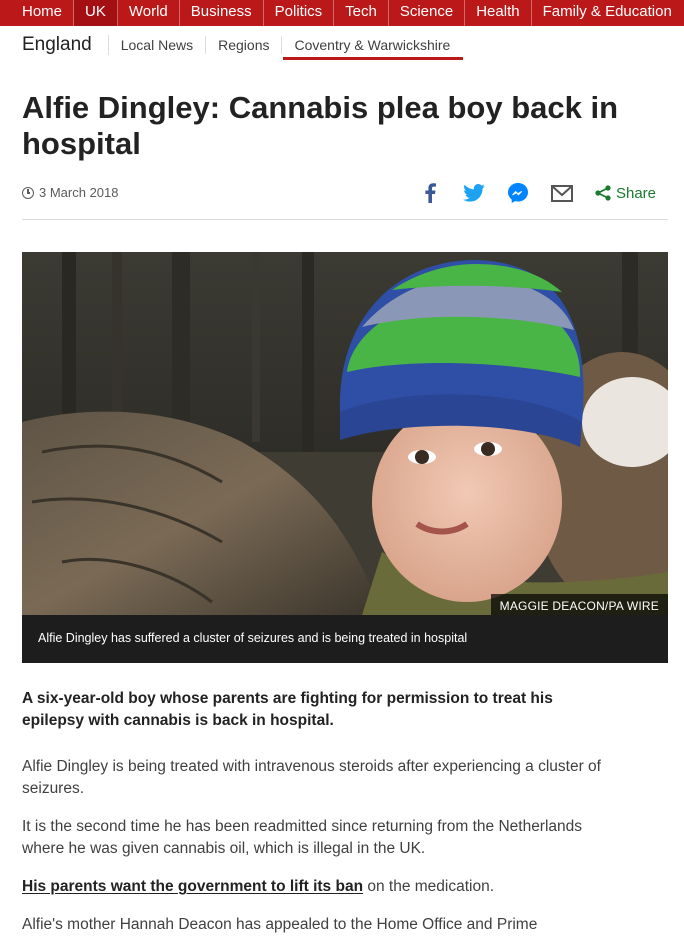 This screenshot has width=684, height=944. Describe the element at coordinates (427, 13) in the screenshot. I see `nav-science: Science` at that location.